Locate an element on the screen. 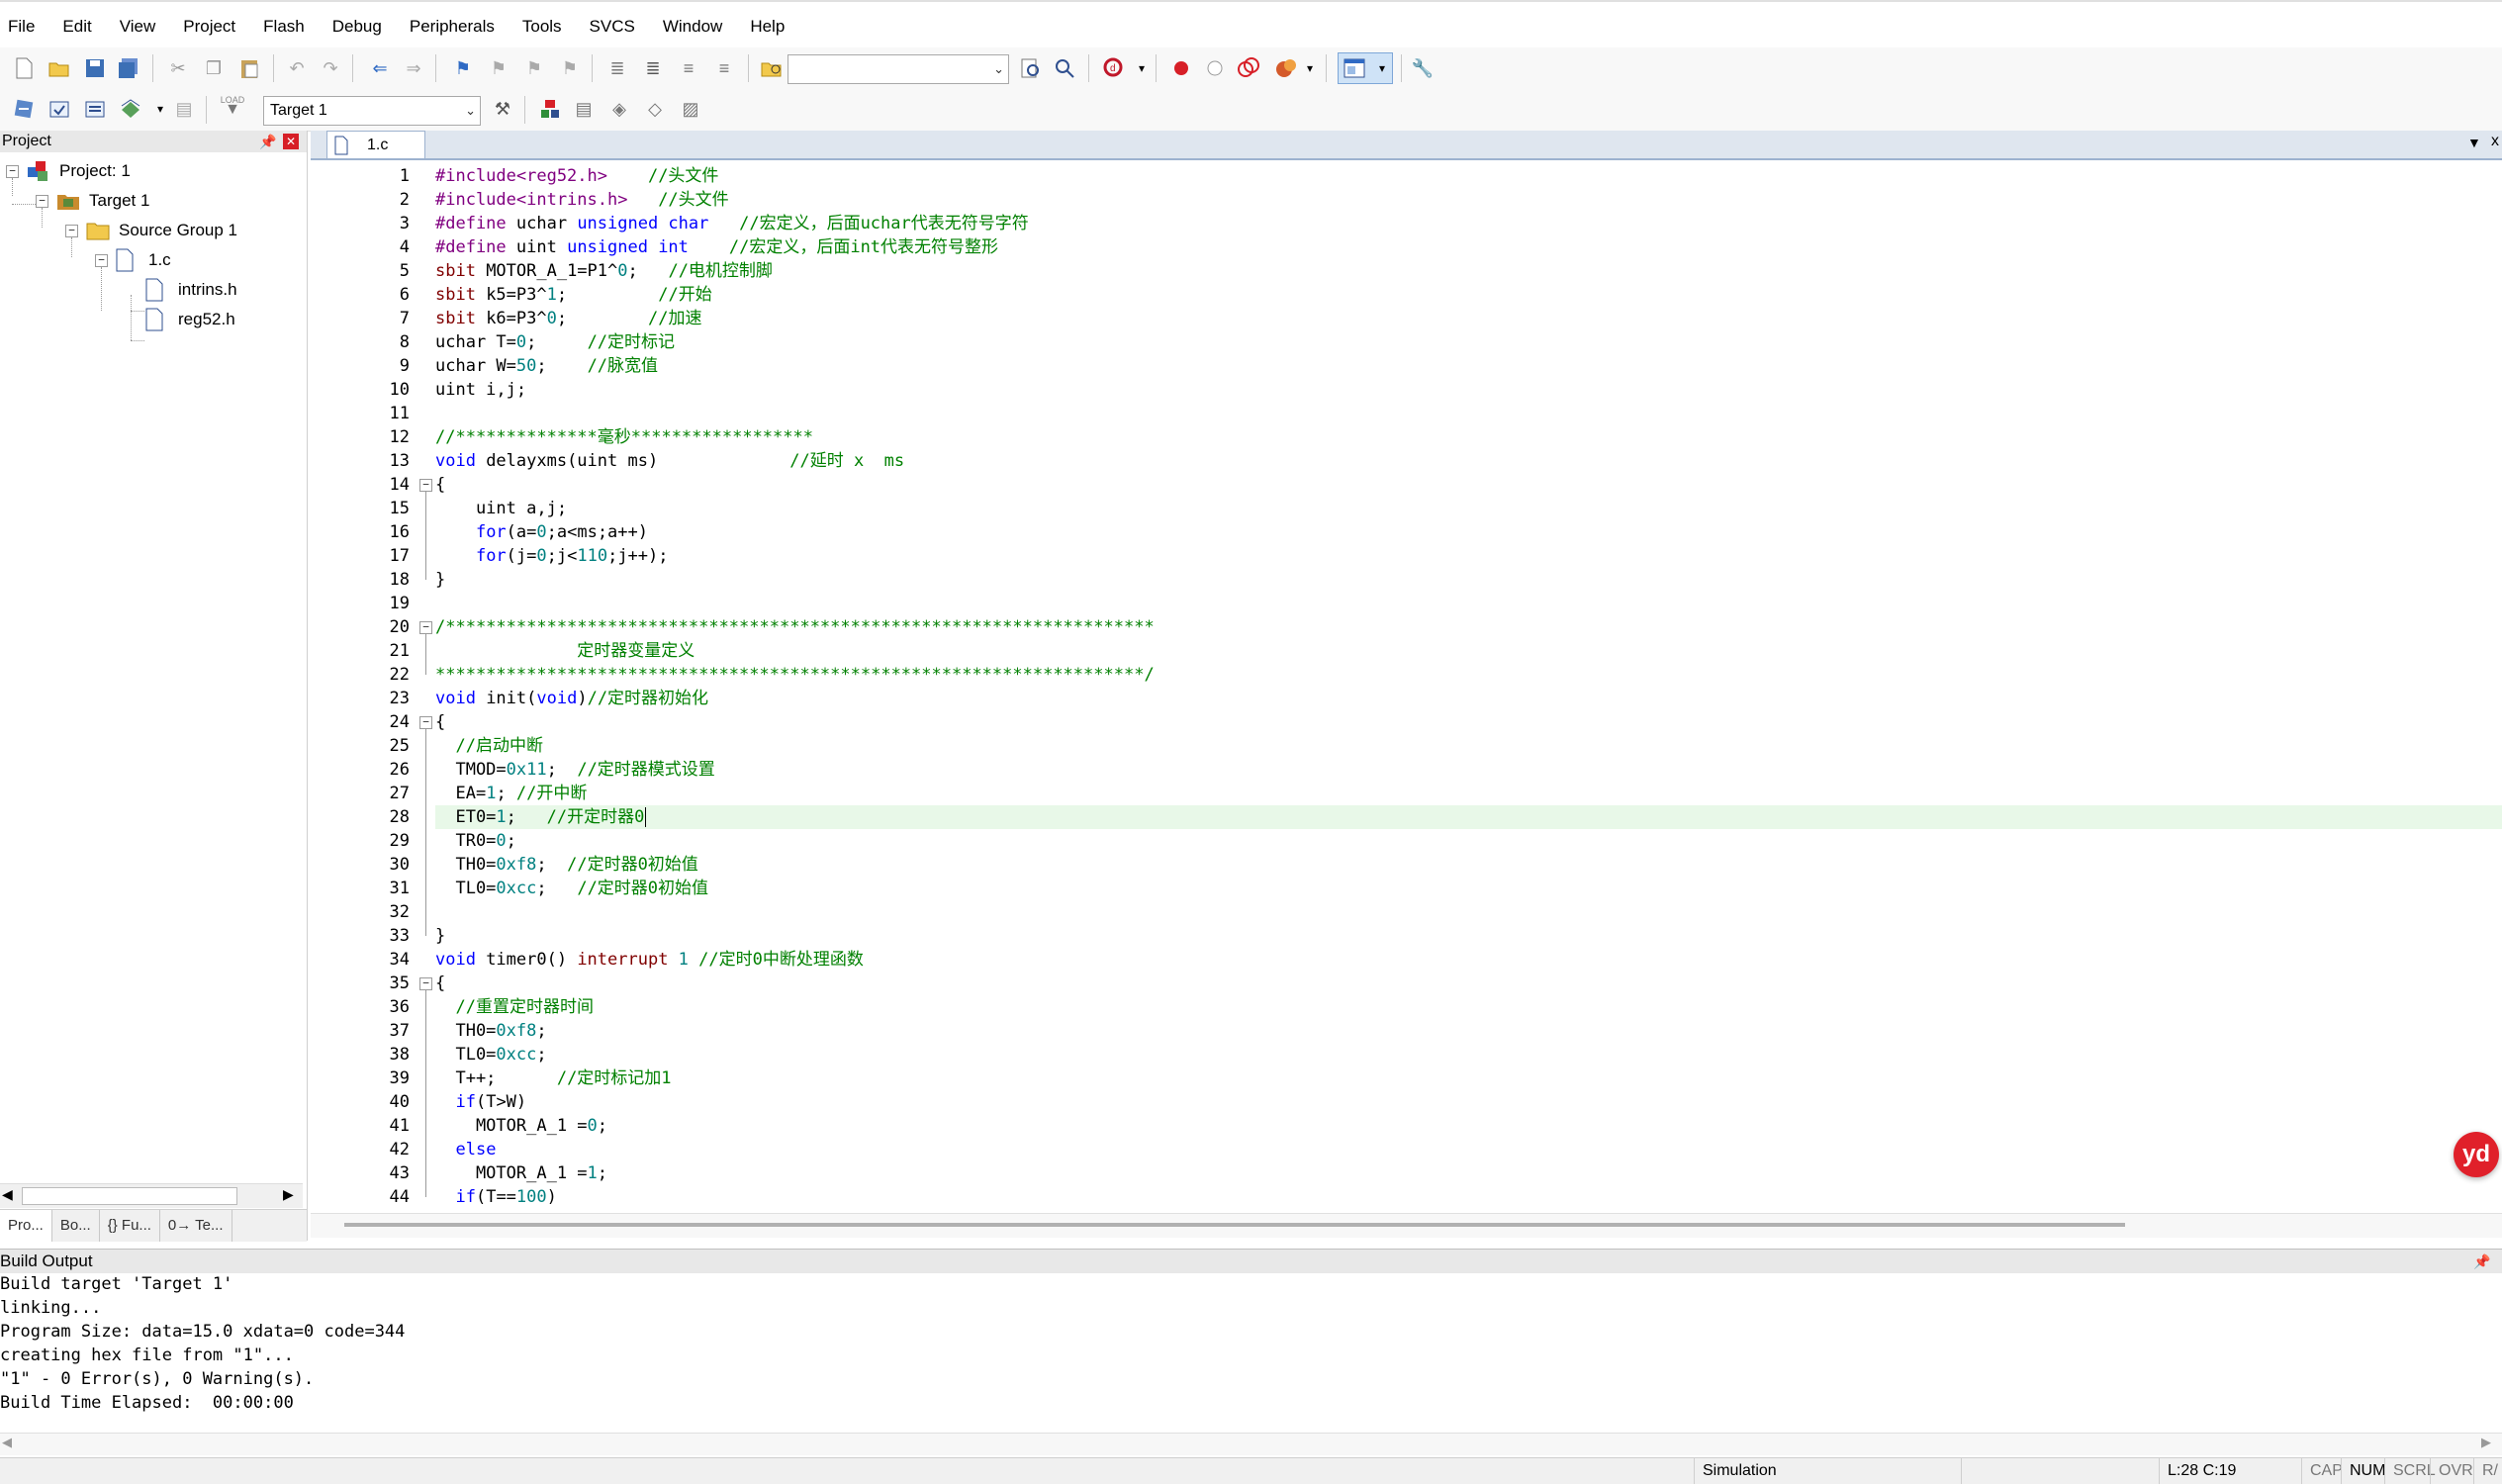 The width and height of the screenshot is (2502, 1484). project-hscrollbar: ◀ ▶ is located at coordinates (151, 1195).